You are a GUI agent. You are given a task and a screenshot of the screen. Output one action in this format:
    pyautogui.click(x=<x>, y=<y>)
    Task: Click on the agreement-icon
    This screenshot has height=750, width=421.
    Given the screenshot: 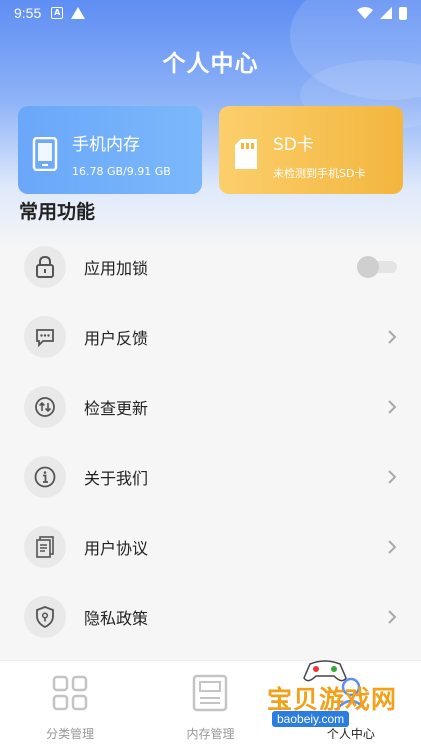 What is the action you would take?
    pyautogui.click(x=45, y=547)
    